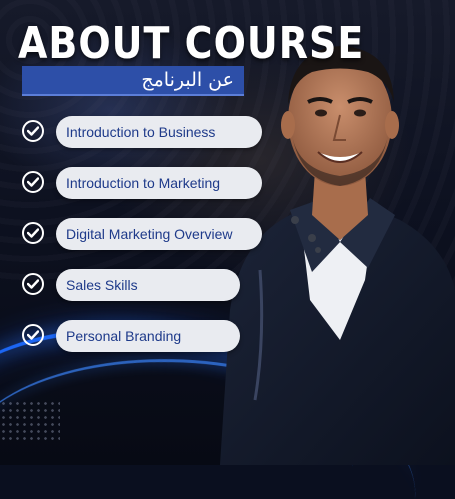 The height and width of the screenshot is (499, 455). Describe the element at coordinates (187, 80) in the screenshot. I see `subtitle-arabic: عن البرنامج` at that location.